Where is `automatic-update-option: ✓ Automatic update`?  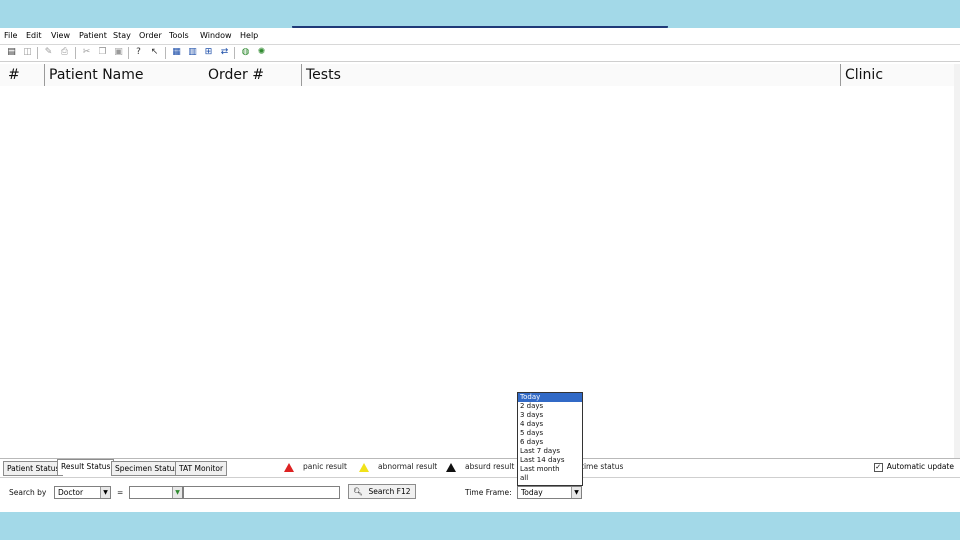 automatic-update-option: ✓ Automatic update is located at coordinates (913, 466).